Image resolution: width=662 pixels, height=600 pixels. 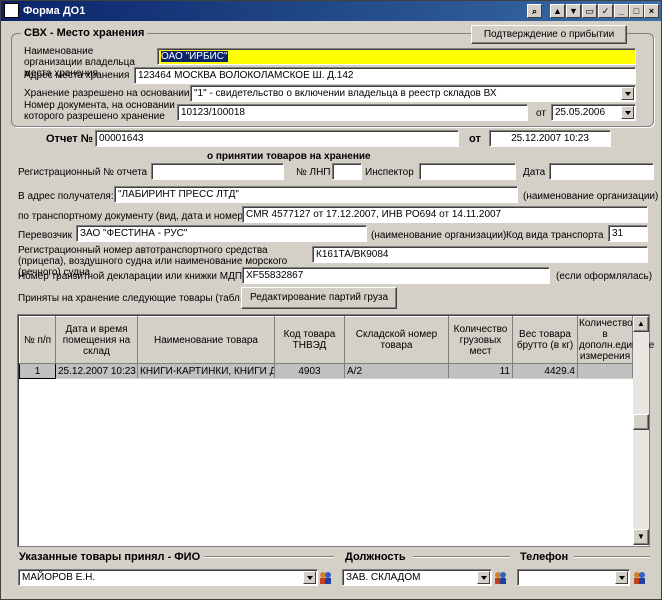 What do you see at coordinates (550, 138) in the screenshot?
I see `report-date-field: 25.12.2007 10:23` at bounding box center [550, 138].